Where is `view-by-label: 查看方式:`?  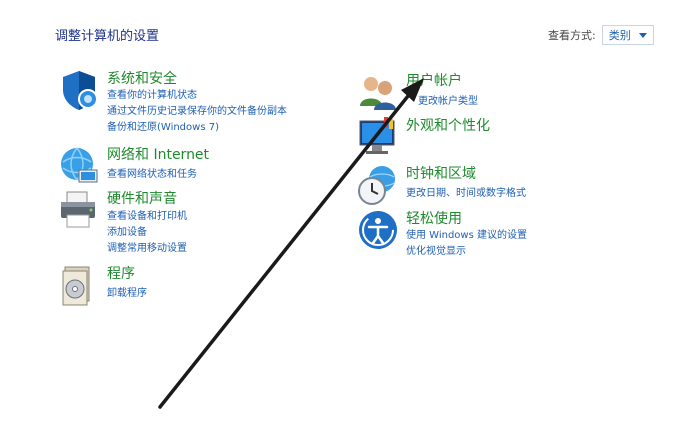 view-by-label: 查看方式: is located at coordinates (572, 35).